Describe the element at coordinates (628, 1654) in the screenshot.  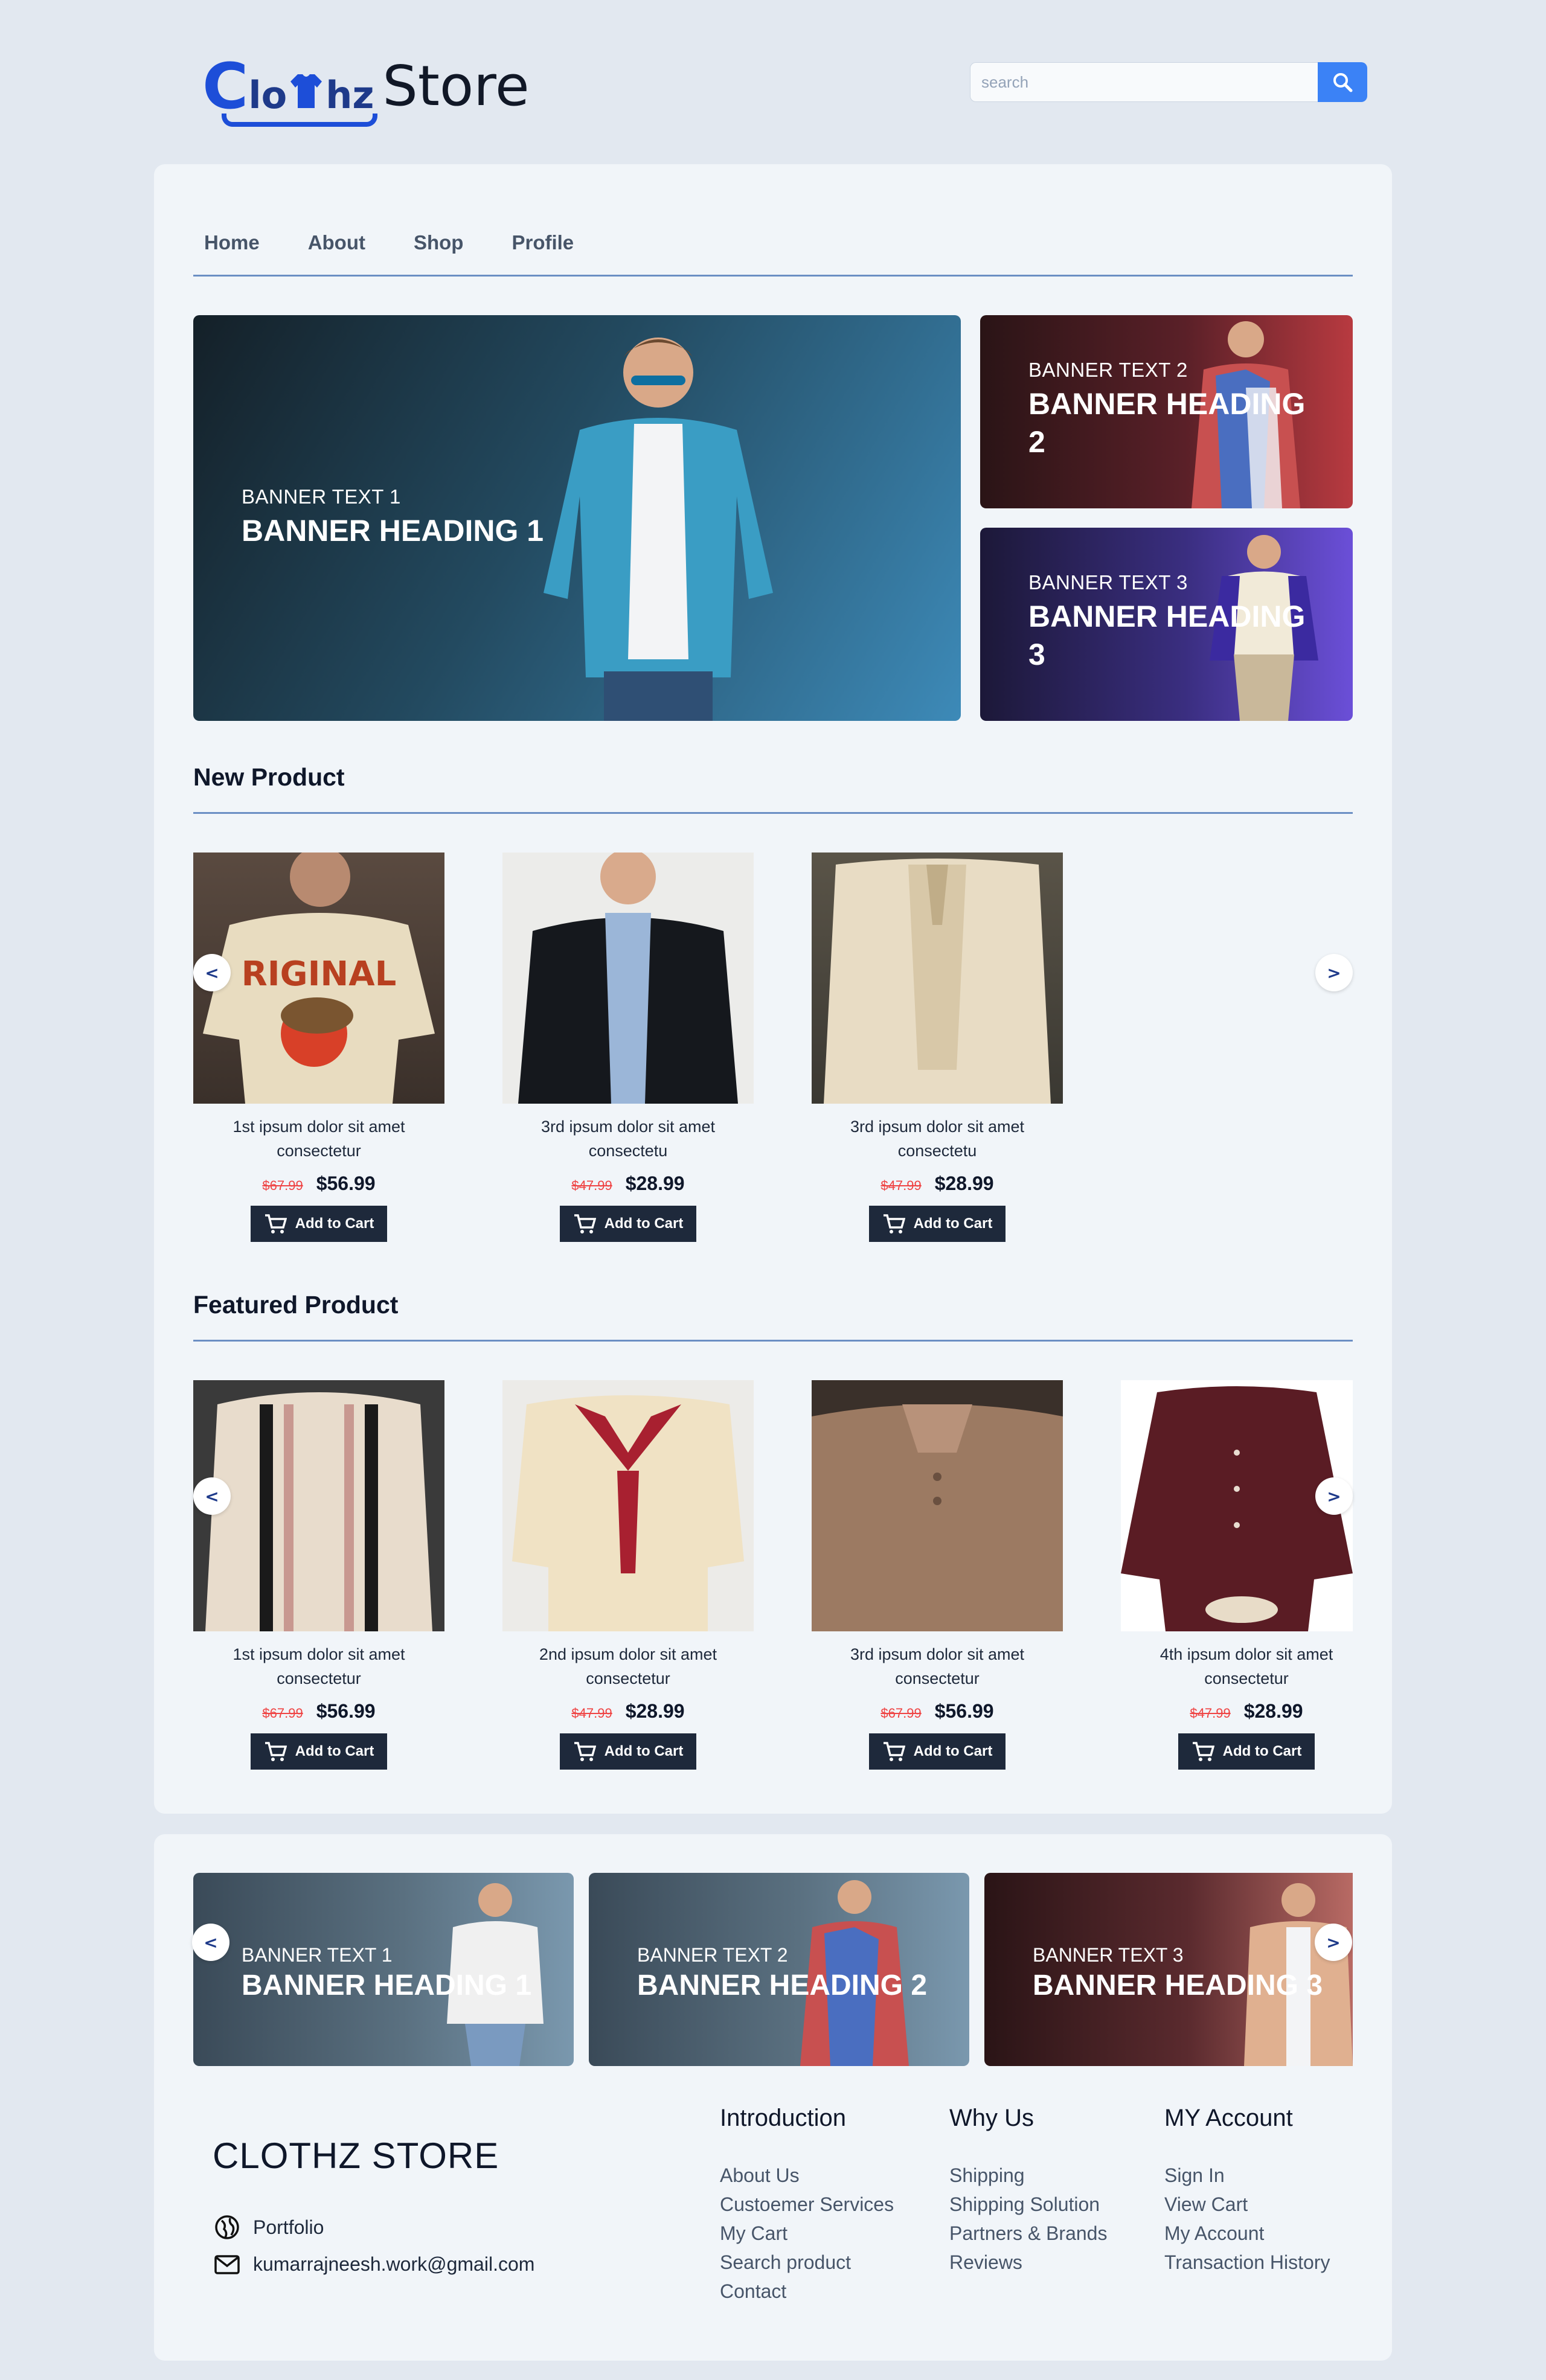
I see `product-name-line1: 2nd ipsum dolor sit amet` at that location.